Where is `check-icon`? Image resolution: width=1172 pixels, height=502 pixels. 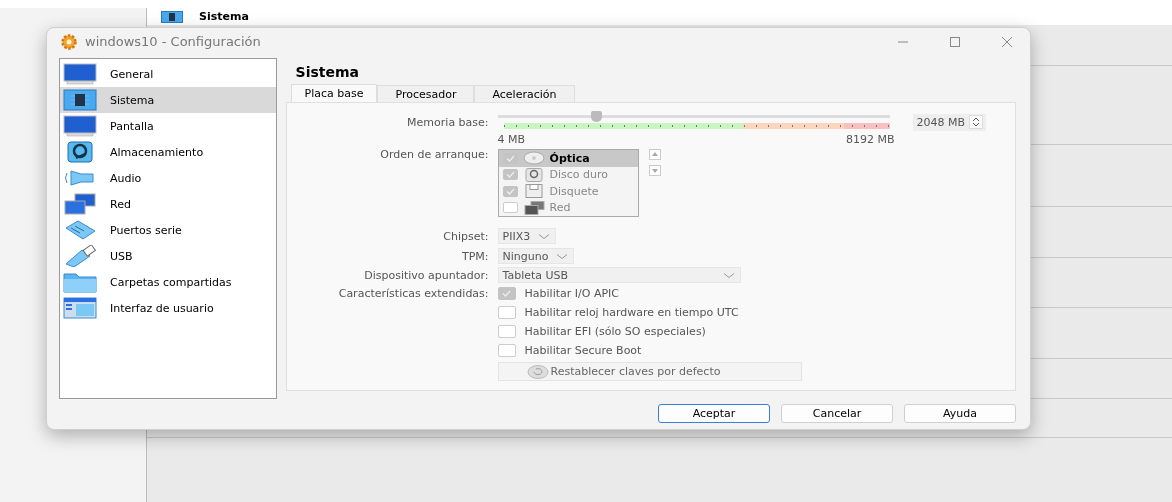 check-icon is located at coordinates (507, 293).